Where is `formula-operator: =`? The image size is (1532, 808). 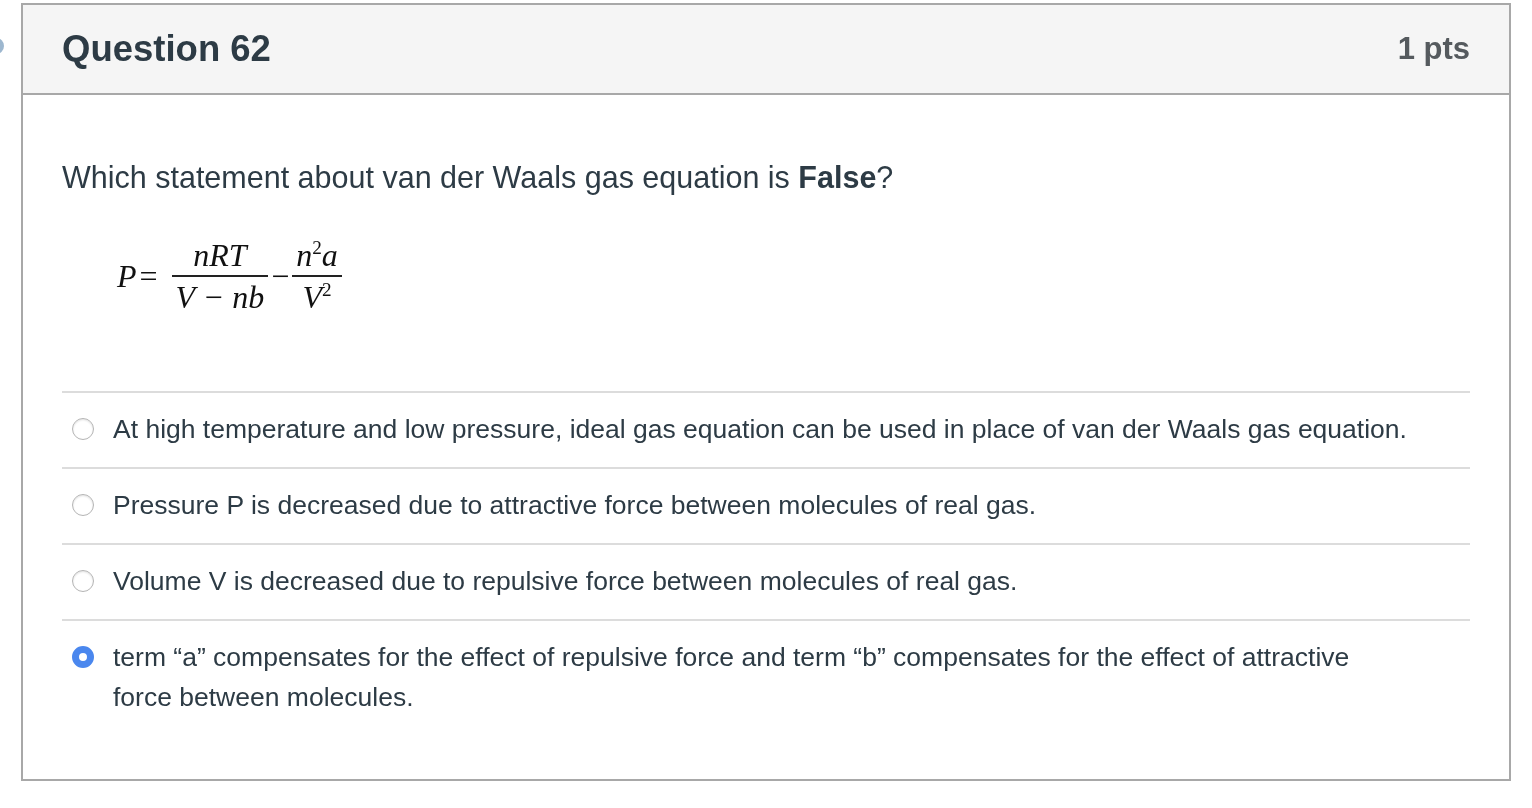
formula-operator: = is located at coordinates (148, 276).